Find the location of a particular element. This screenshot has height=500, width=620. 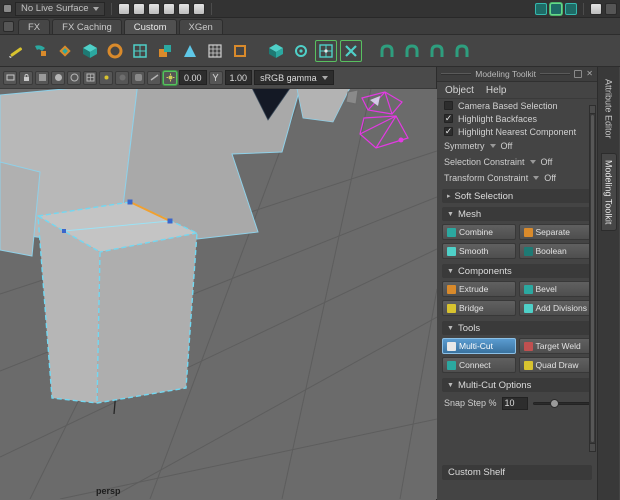

gamma-toggle-icon is located at coordinates (215, 77).